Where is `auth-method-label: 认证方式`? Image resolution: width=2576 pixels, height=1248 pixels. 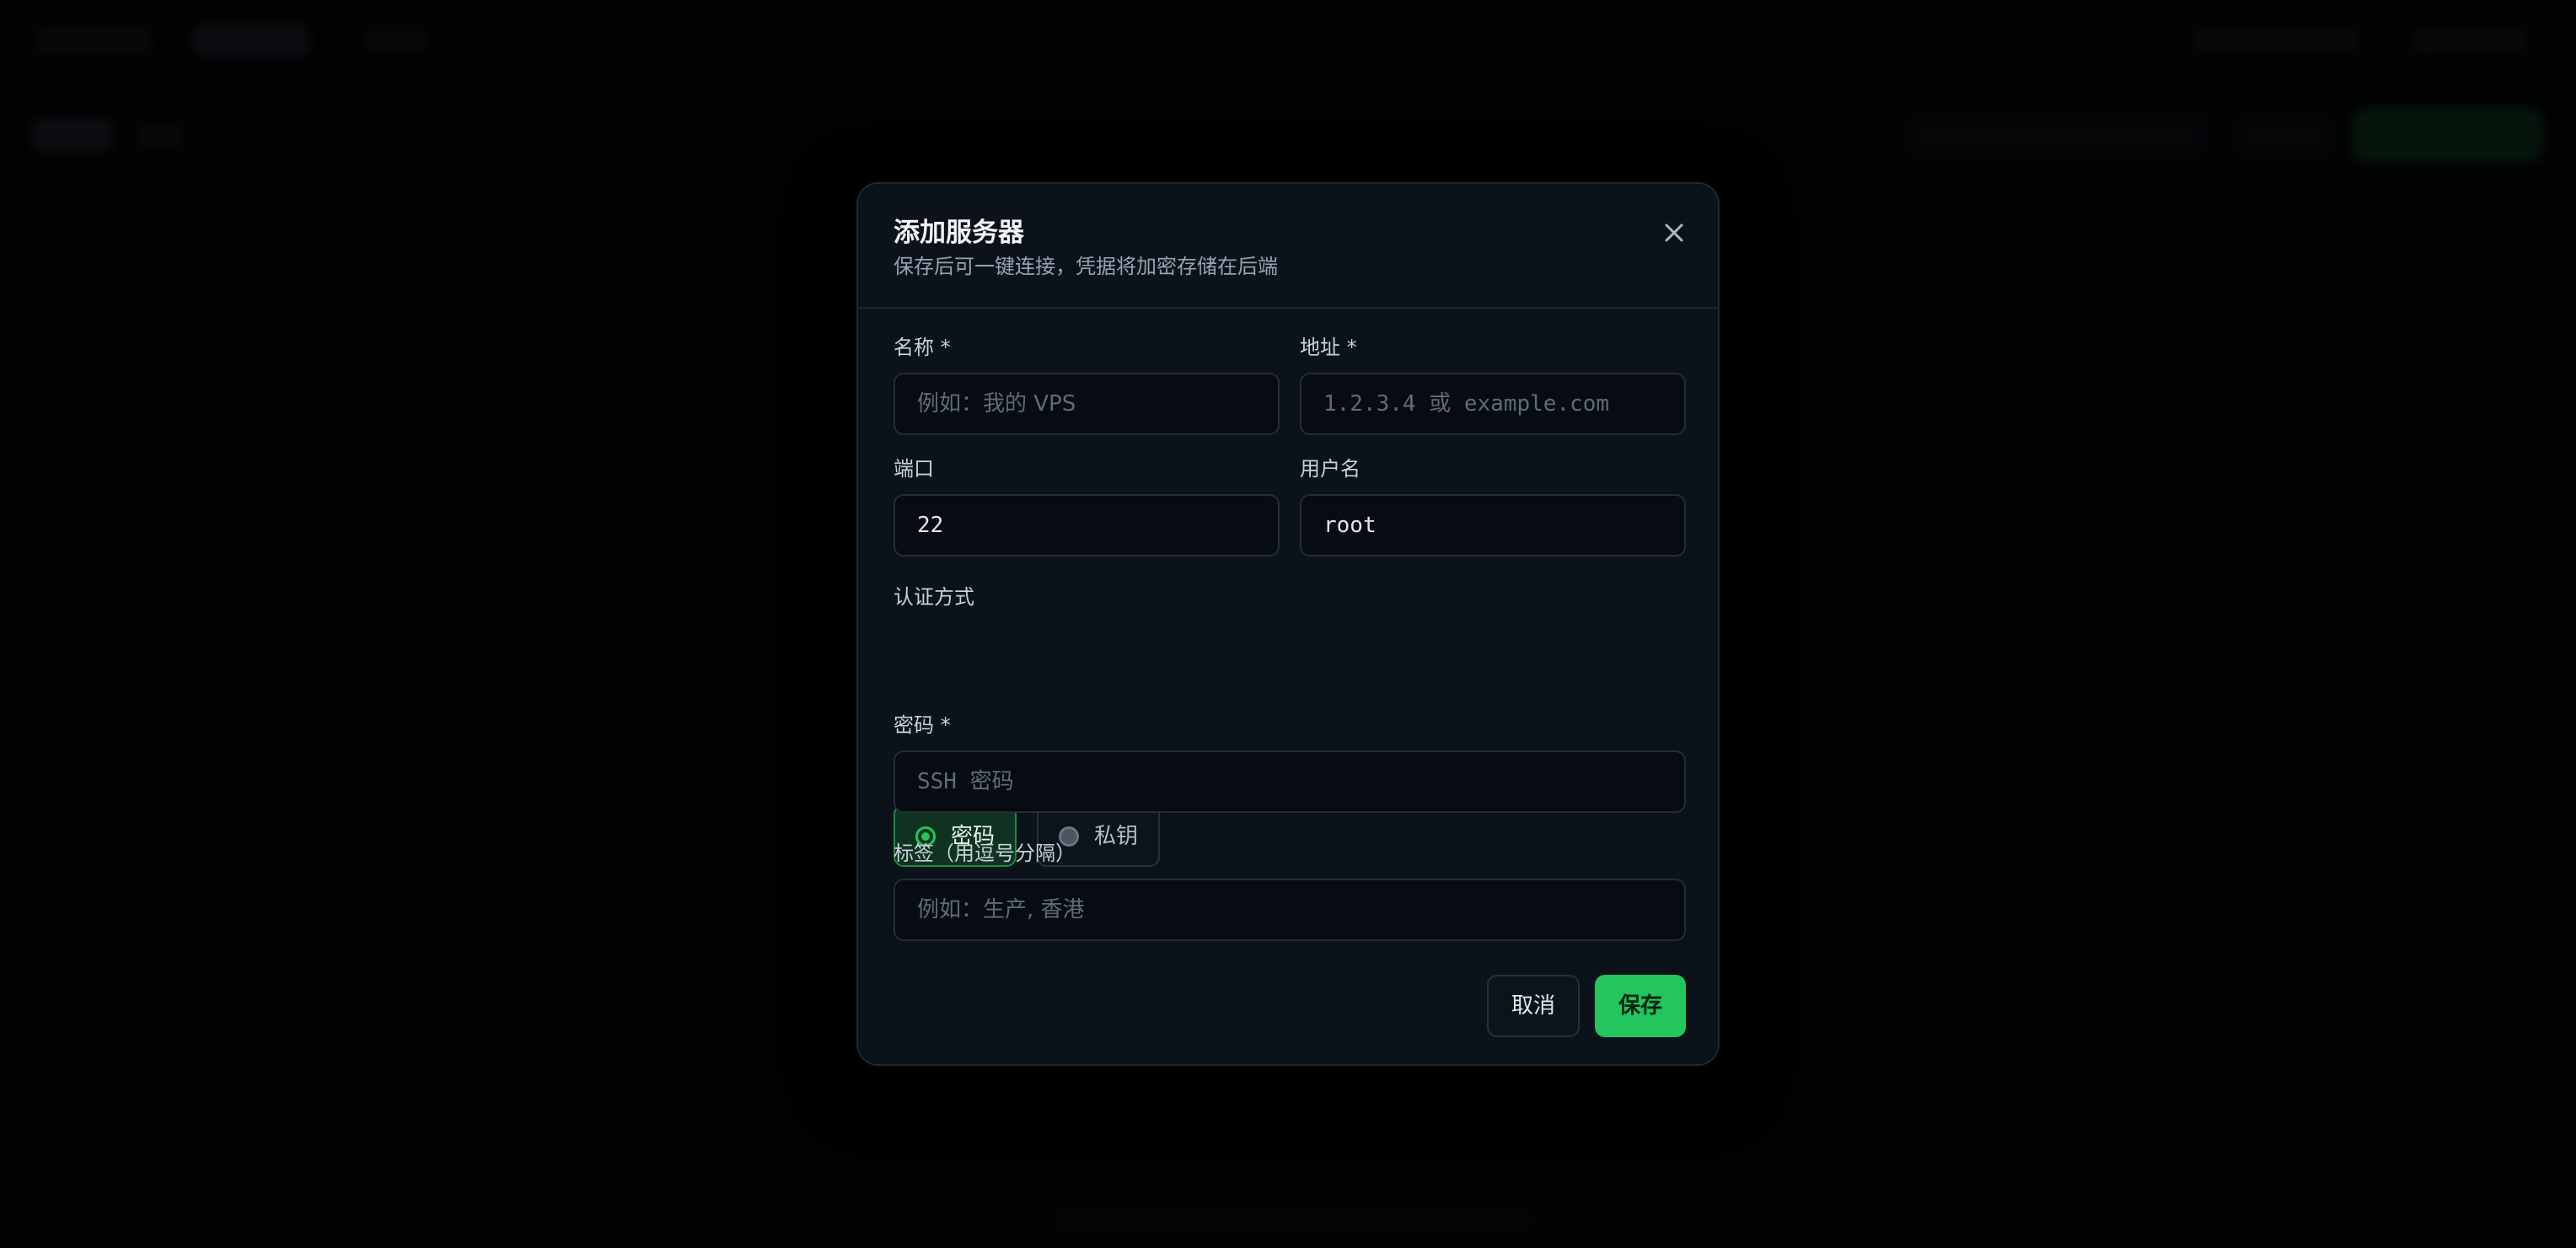 auth-method-label: 认证方式 is located at coordinates (934, 597).